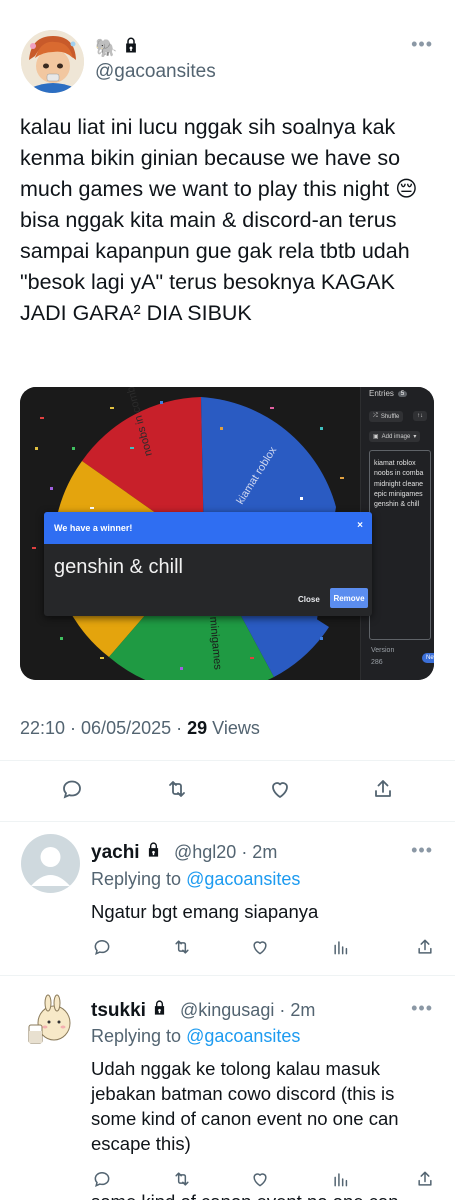  Describe the element at coordinates (141, 1143) in the screenshot. I see `reply-text-line: escape this)` at that location.